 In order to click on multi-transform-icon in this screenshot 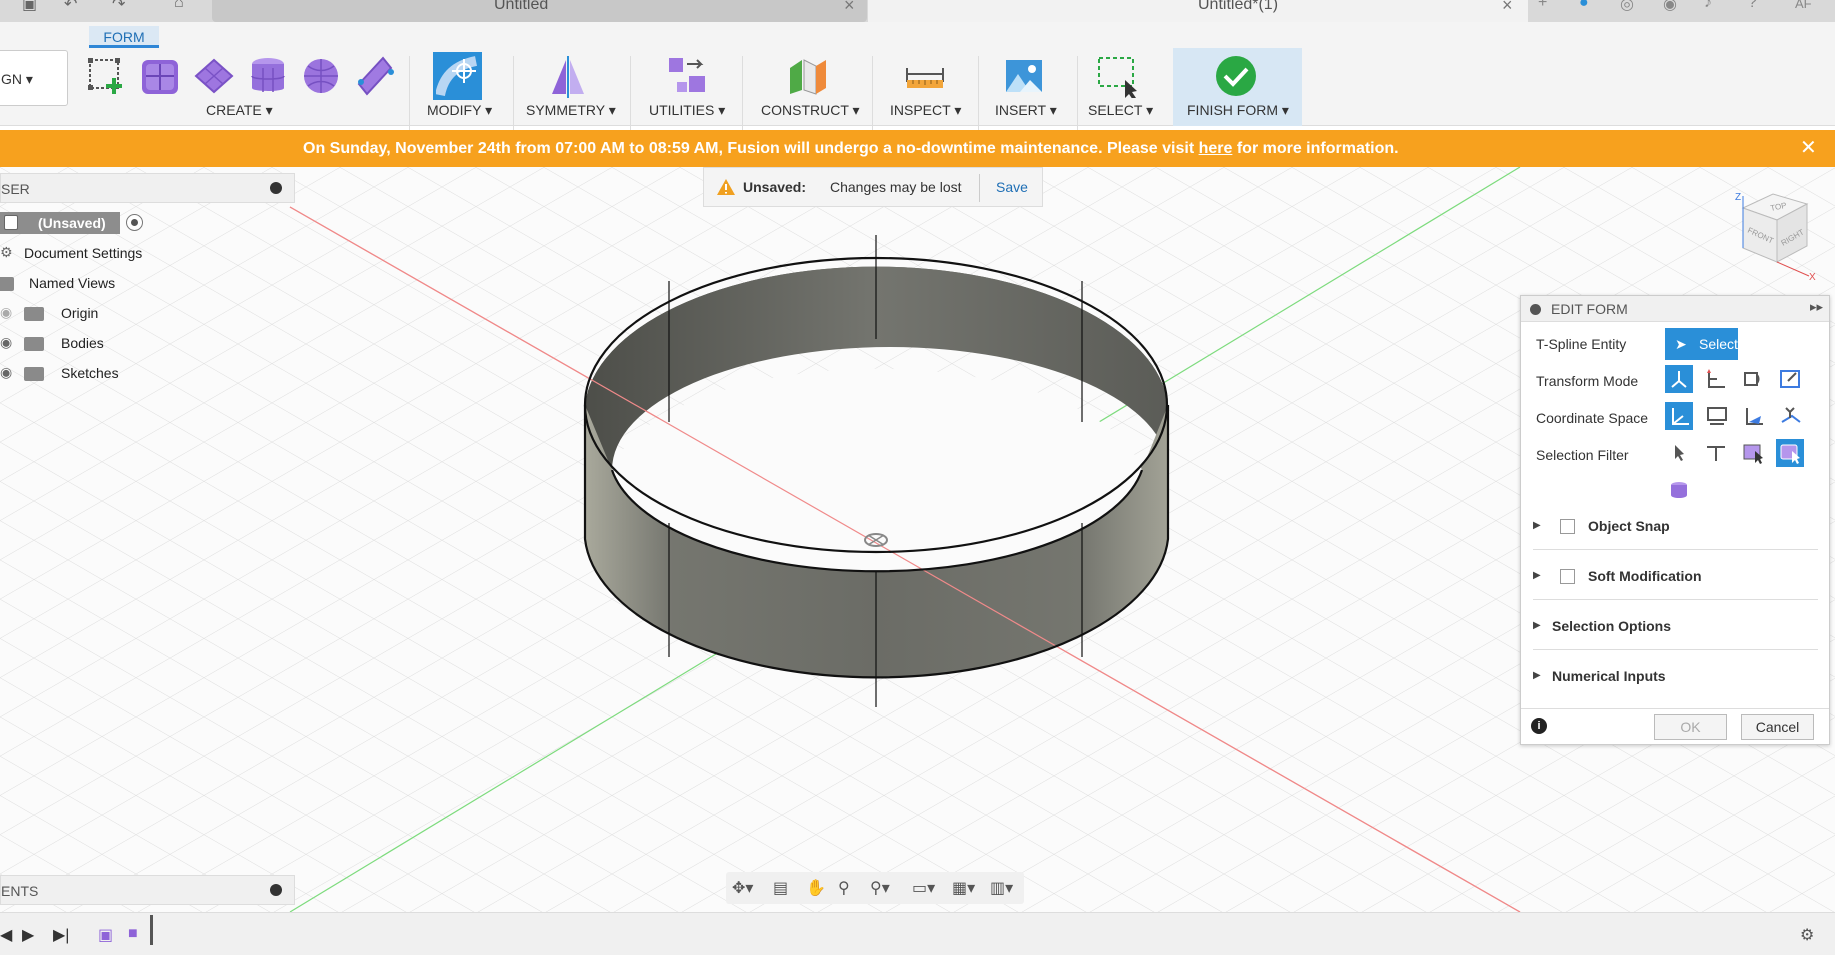, I will do `click(1679, 379)`.